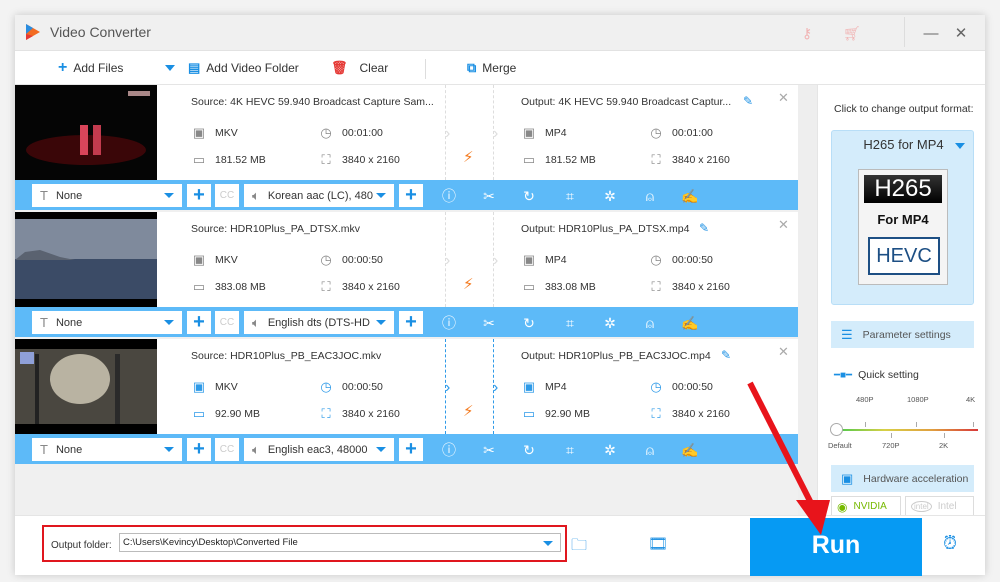 The height and width of the screenshot is (582, 1000). Describe the element at coordinates (866, 506) in the screenshot. I see `nvidia-toggle: ◉ NVIDIA` at that location.